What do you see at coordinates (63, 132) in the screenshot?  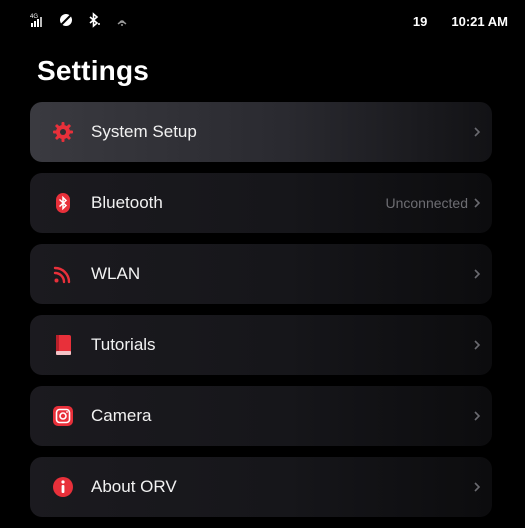 I see `gear-icon` at bounding box center [63, 132].